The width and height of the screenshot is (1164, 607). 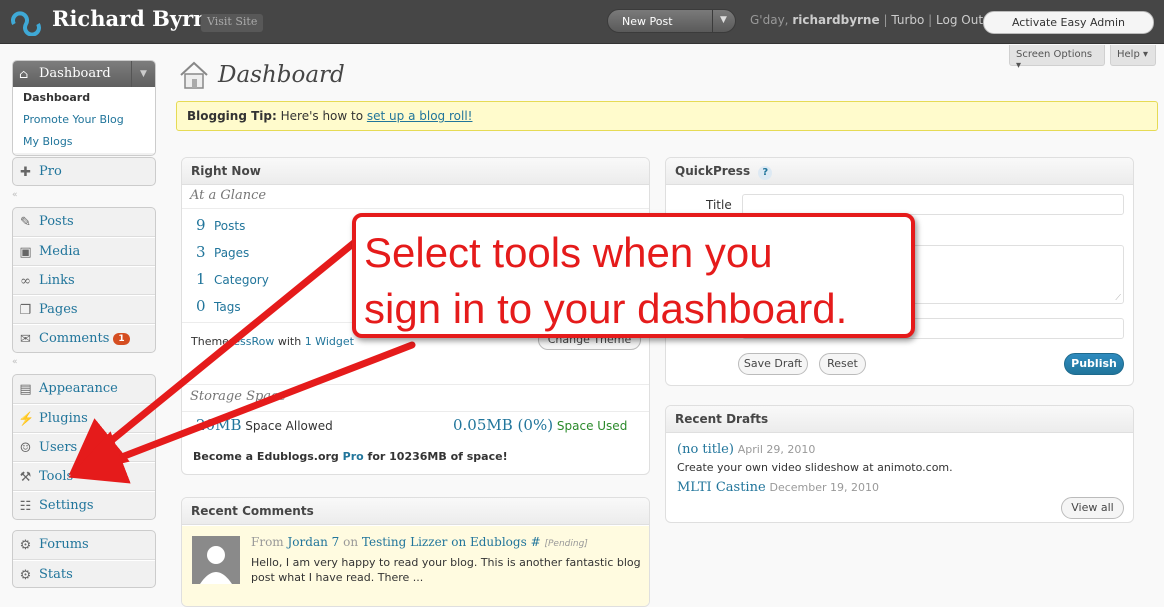 What do you see at coordinates (227, 307) in the screenshot?
I see `glance-label: Tags` at bounding box center [227, 307].